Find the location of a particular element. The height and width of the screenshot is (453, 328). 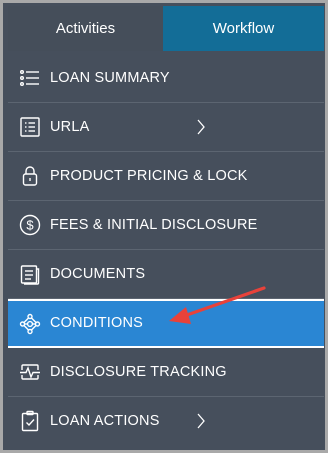

sidebar-item-label: URLA is located at coordinates (70, 127).